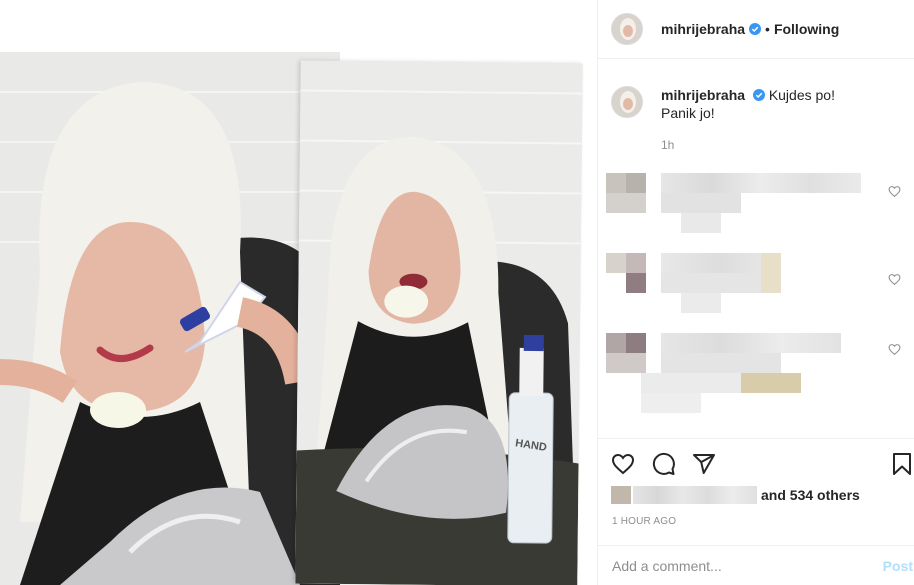 The width and height of the screenshot is (914, 585). Describe the element at coordinates (644, 521) in the screenshot. I see `post-timestamp: 1 HOUR AGO` at that location.